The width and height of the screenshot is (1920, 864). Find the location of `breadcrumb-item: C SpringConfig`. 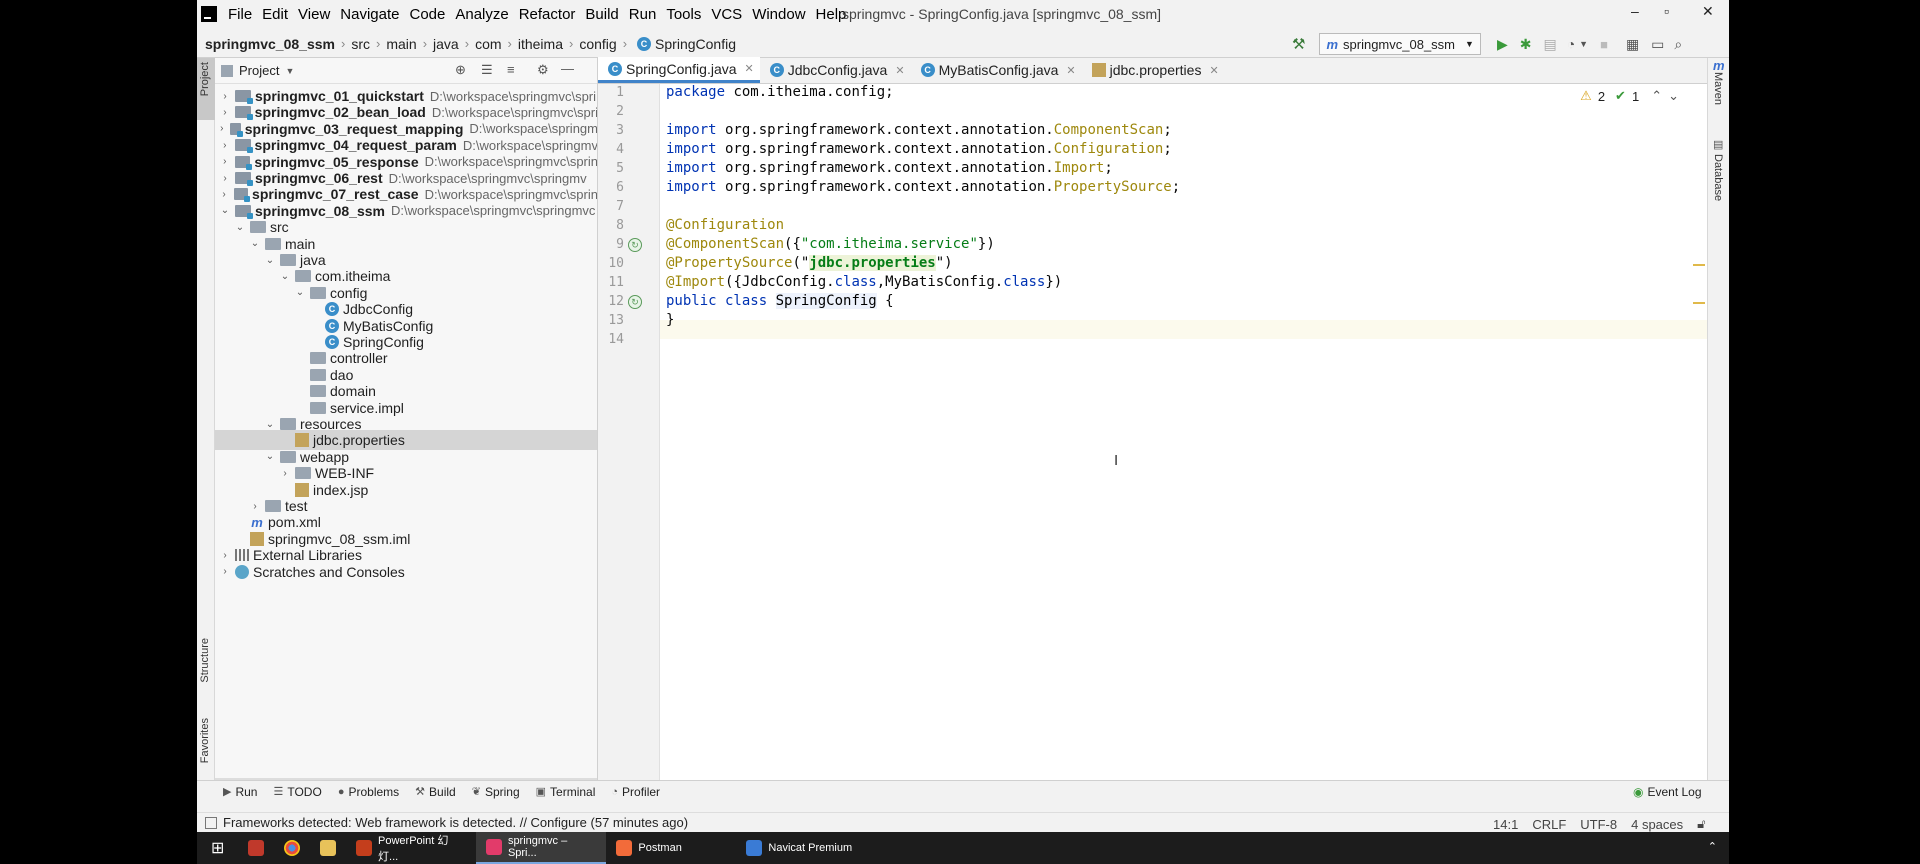

breadcrumb-item: C SpringConfig is located at coordinates (684, 44).